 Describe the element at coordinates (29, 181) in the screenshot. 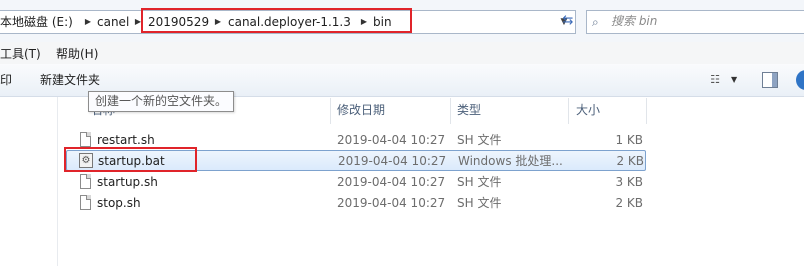

I see `navigation-pane` at that location.